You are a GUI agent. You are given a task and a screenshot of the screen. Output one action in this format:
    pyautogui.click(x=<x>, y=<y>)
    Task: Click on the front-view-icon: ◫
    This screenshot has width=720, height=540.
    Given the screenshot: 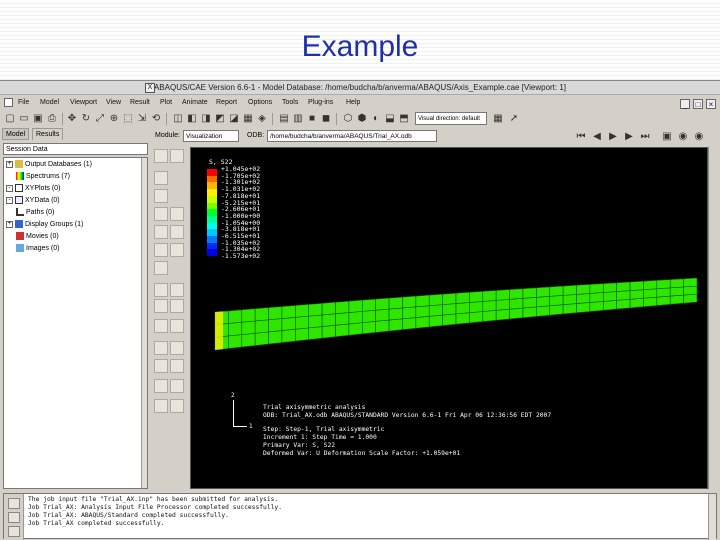 What is the action you would take?
    pyautogui.click(x=178, y=119)
    